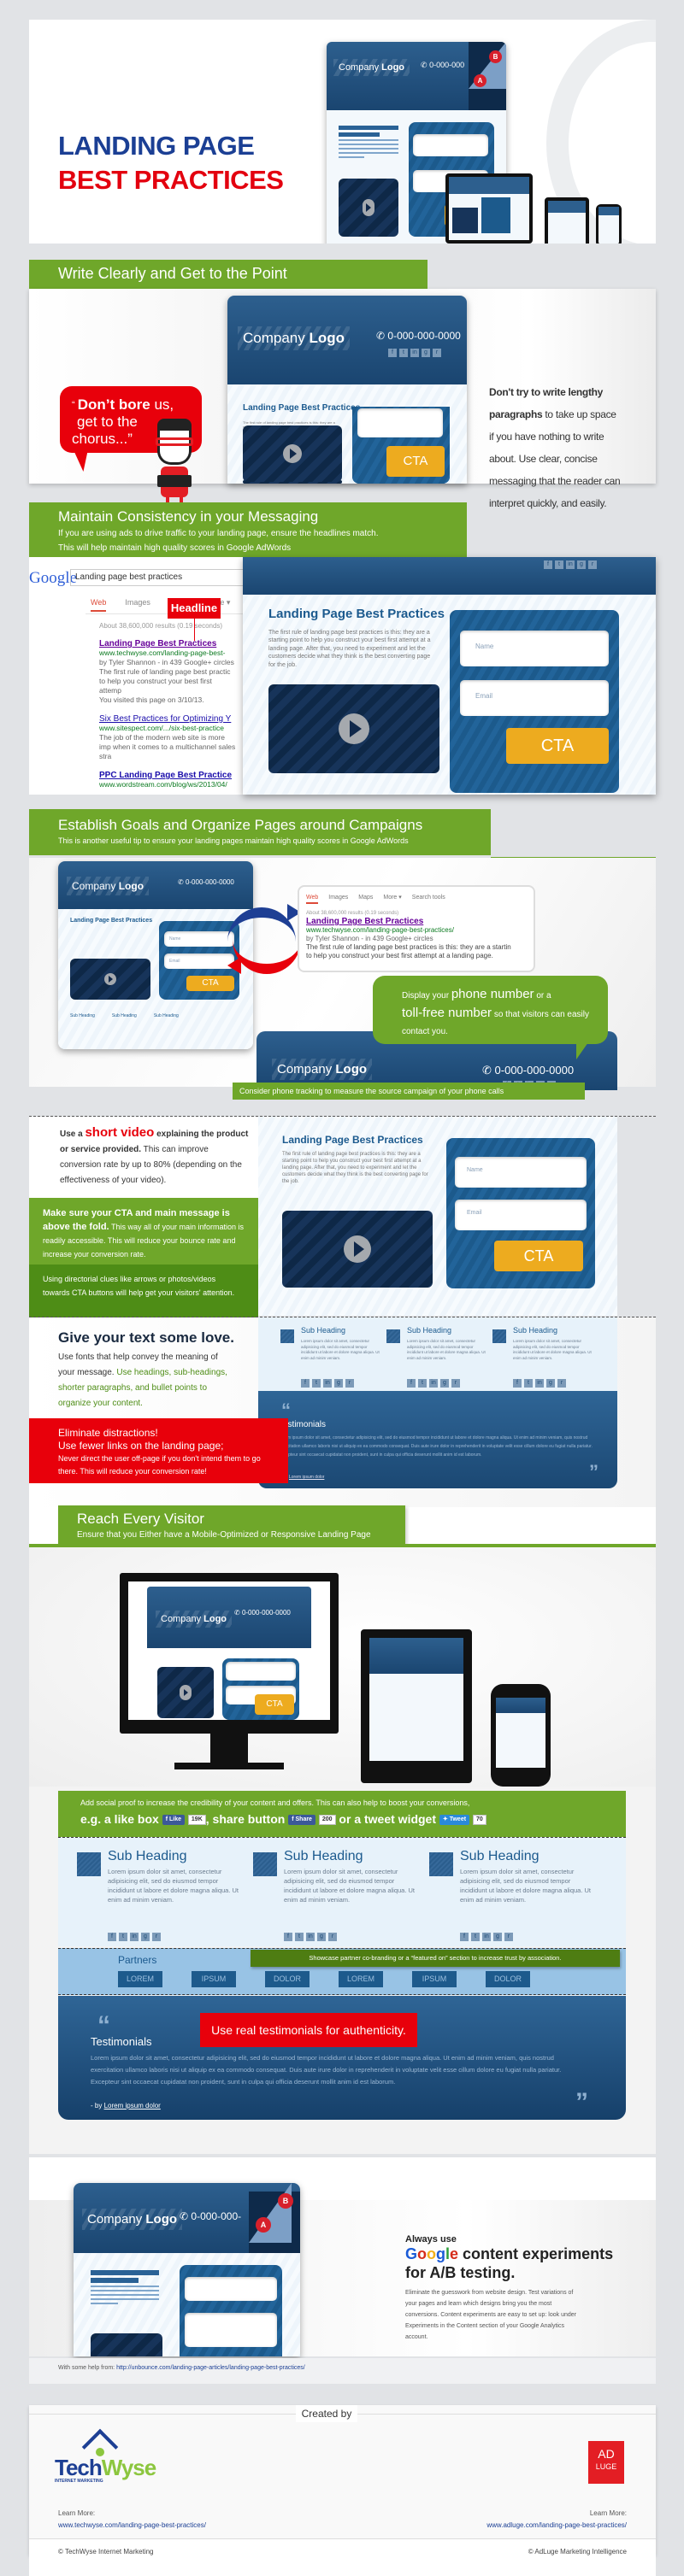  Describe the element at coordinates (181, 1619) in the screenshot. I see `mock-logo-prefix: Company` at that location.